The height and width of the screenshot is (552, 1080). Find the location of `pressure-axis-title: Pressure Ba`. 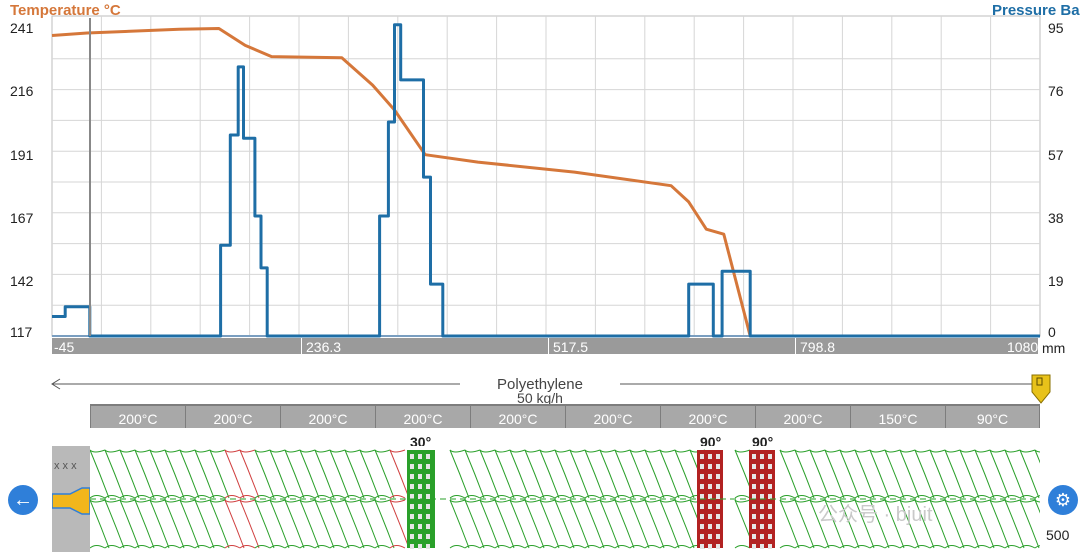

pressure-axis-title: Pressure Ba is located at coordinates (1036, 10).